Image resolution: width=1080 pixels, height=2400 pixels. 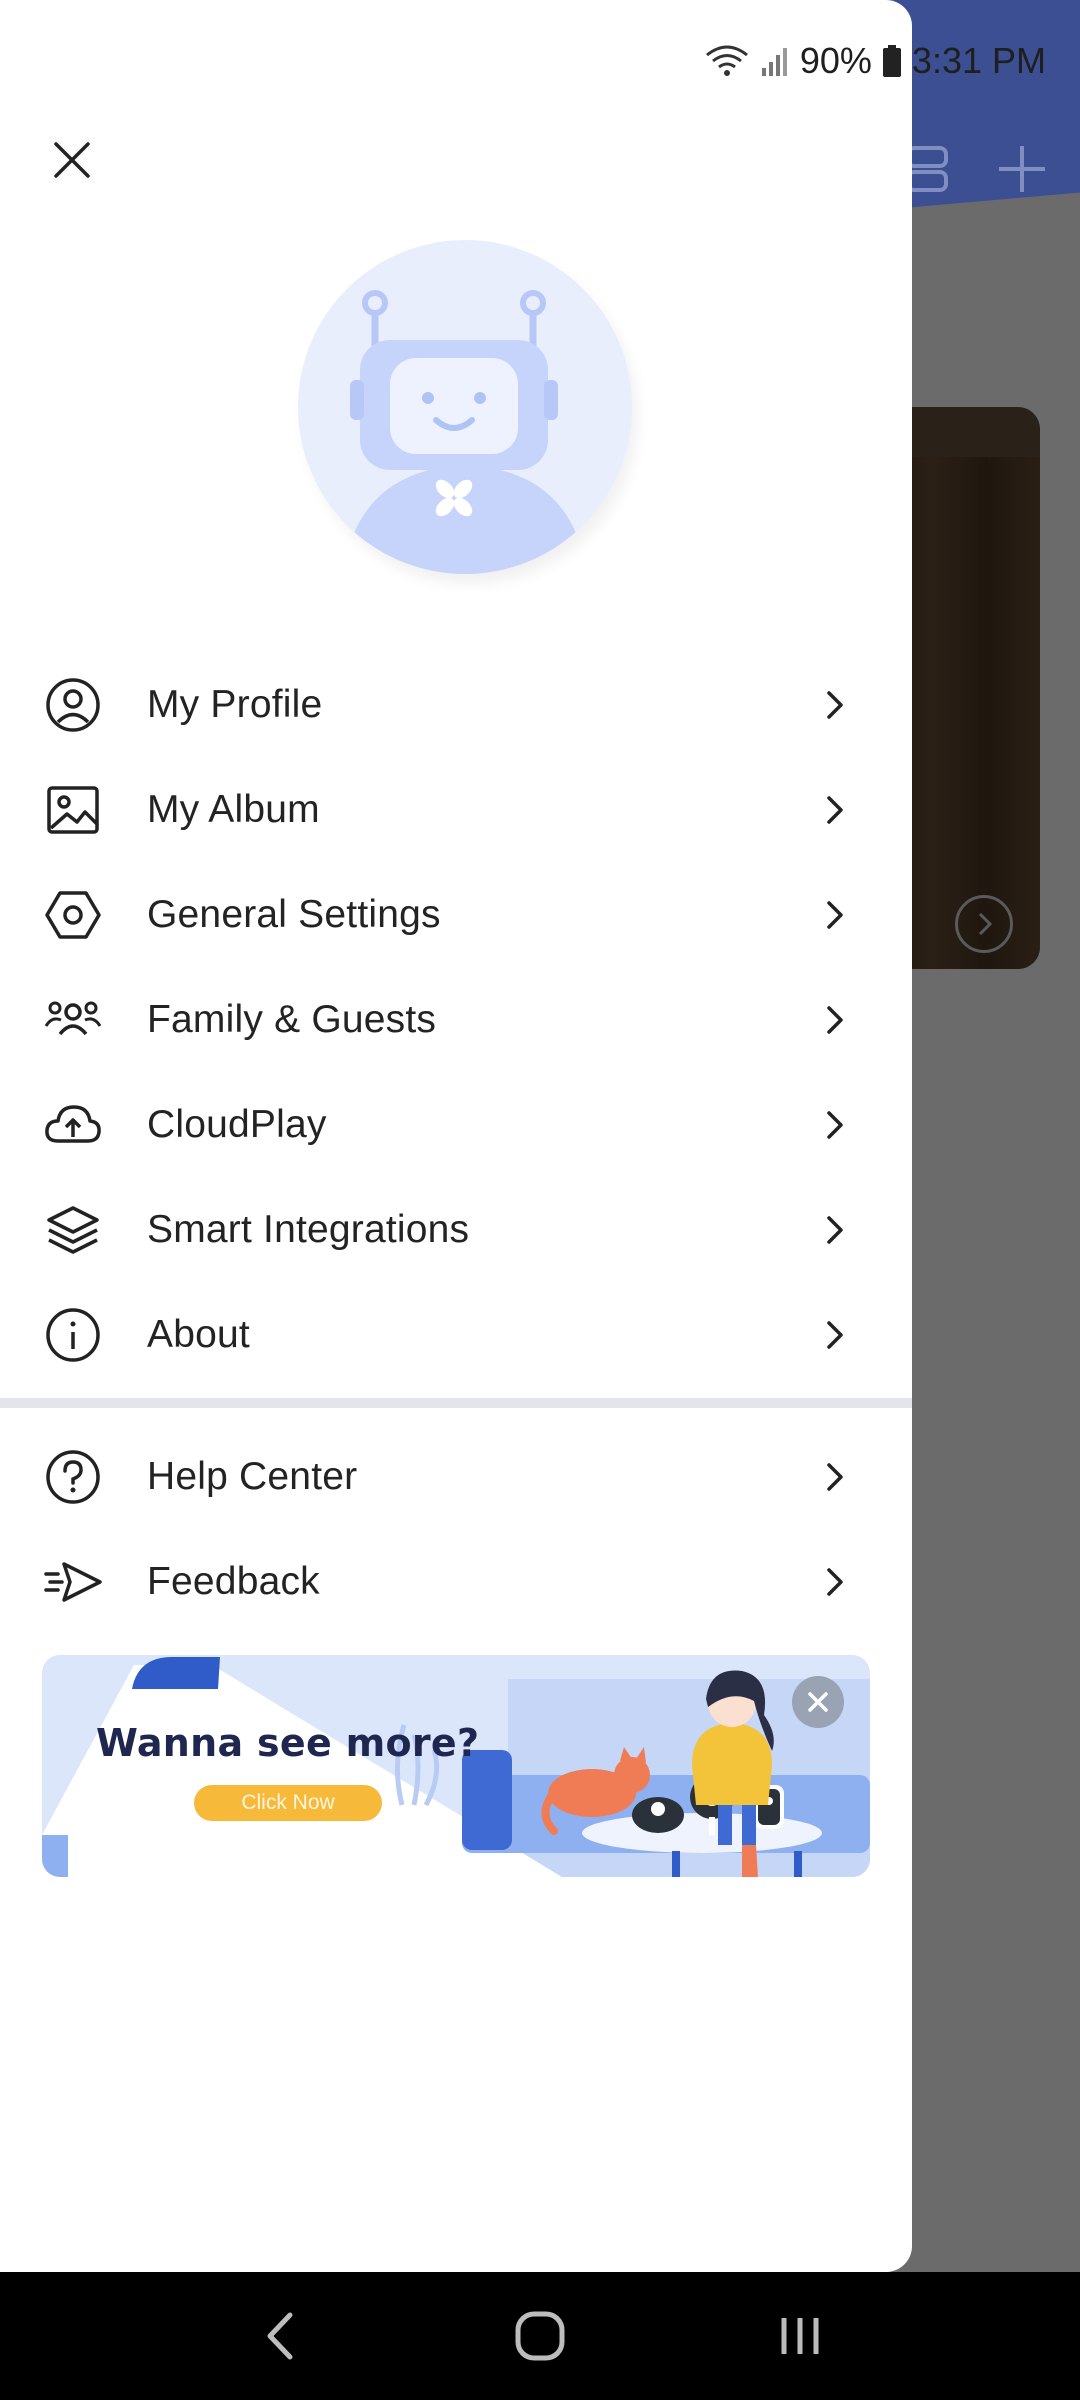 What do you see at coordinates (308, 1229) in the screenshot?
I see `menu-item-label: Smart Integrations` at bounding box center [308, 1229].